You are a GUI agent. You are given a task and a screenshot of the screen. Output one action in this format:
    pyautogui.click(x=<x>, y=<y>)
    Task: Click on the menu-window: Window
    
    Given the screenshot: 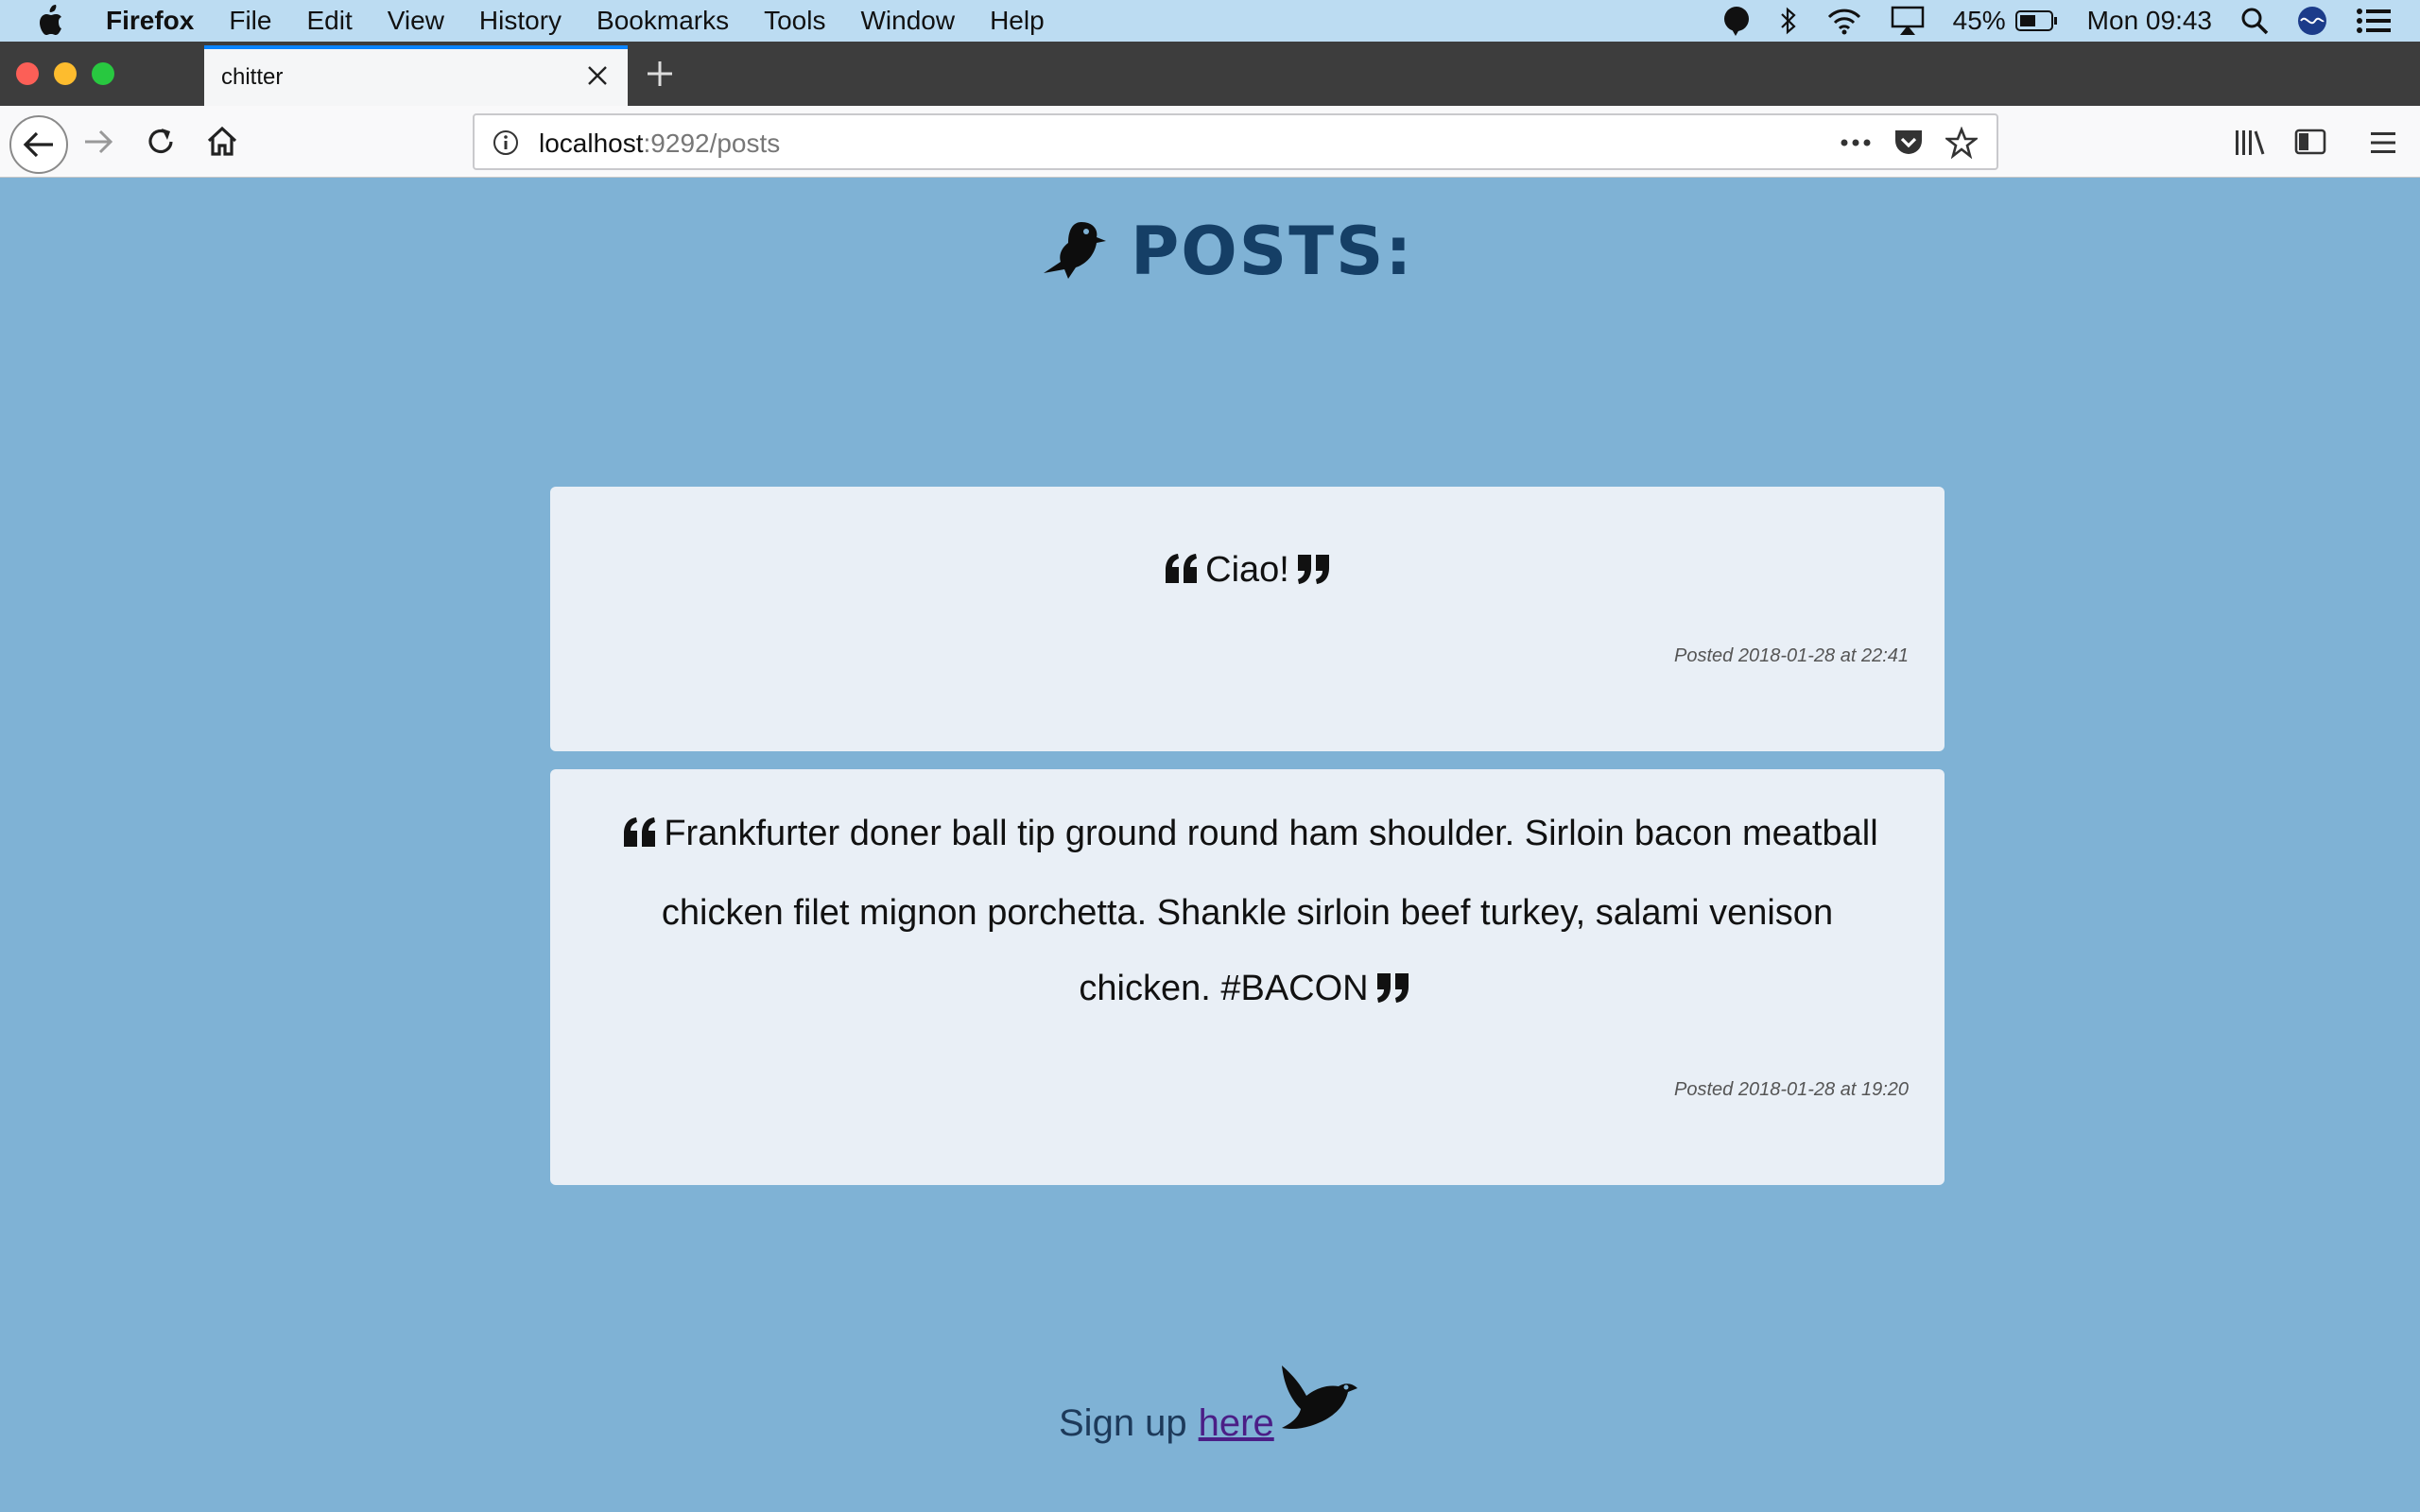 What is the action you would take?
    pyautogui.click(x=907, y=21)
    